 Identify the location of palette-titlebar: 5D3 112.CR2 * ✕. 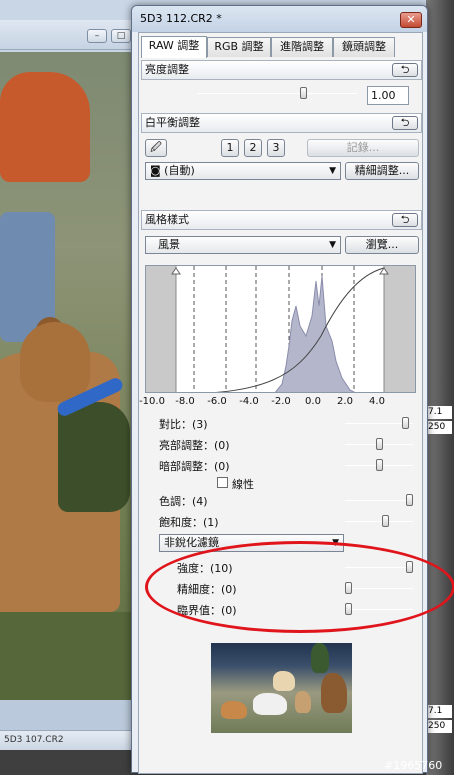
(279, 19).